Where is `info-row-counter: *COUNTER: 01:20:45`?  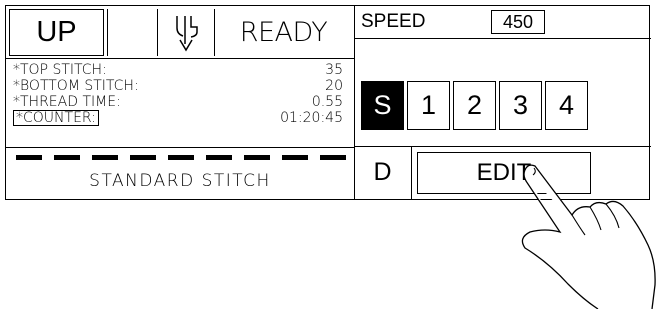 info-row-counter: *COUNTER: 01:20:45 is located at coordinates (179, 118).